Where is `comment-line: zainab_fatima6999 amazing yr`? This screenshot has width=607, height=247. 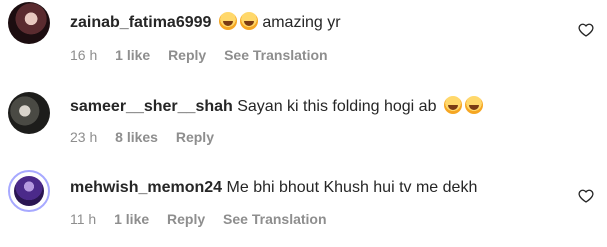
comment-line: zainab_fatima6999 amazing yr is located at coordinates (205, 22).